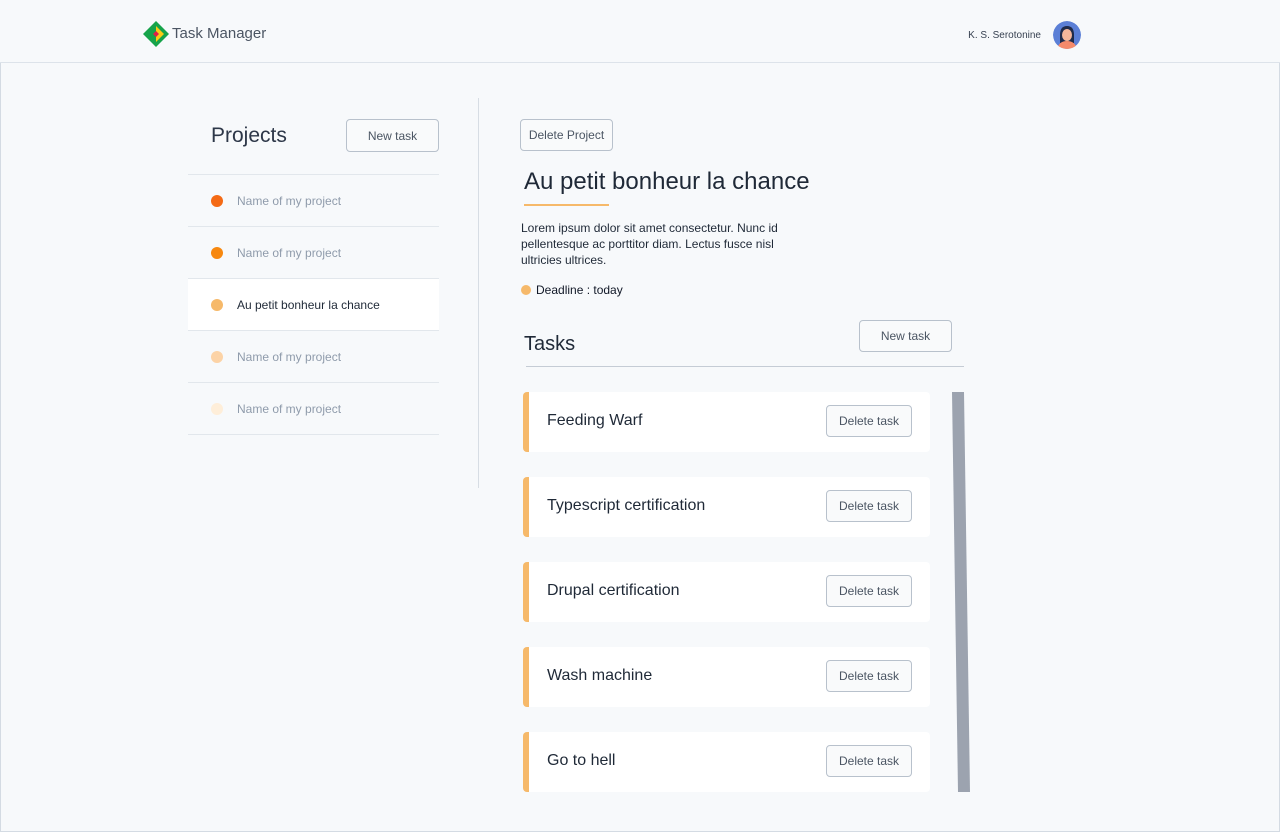 Image resolution: width=1280 pixels, height=832 pixels. What do you see at coordinates (308, 304) in the screenshot?
I see `project-label: Au petit bonheur la chance` at bounding box center [308, 304].